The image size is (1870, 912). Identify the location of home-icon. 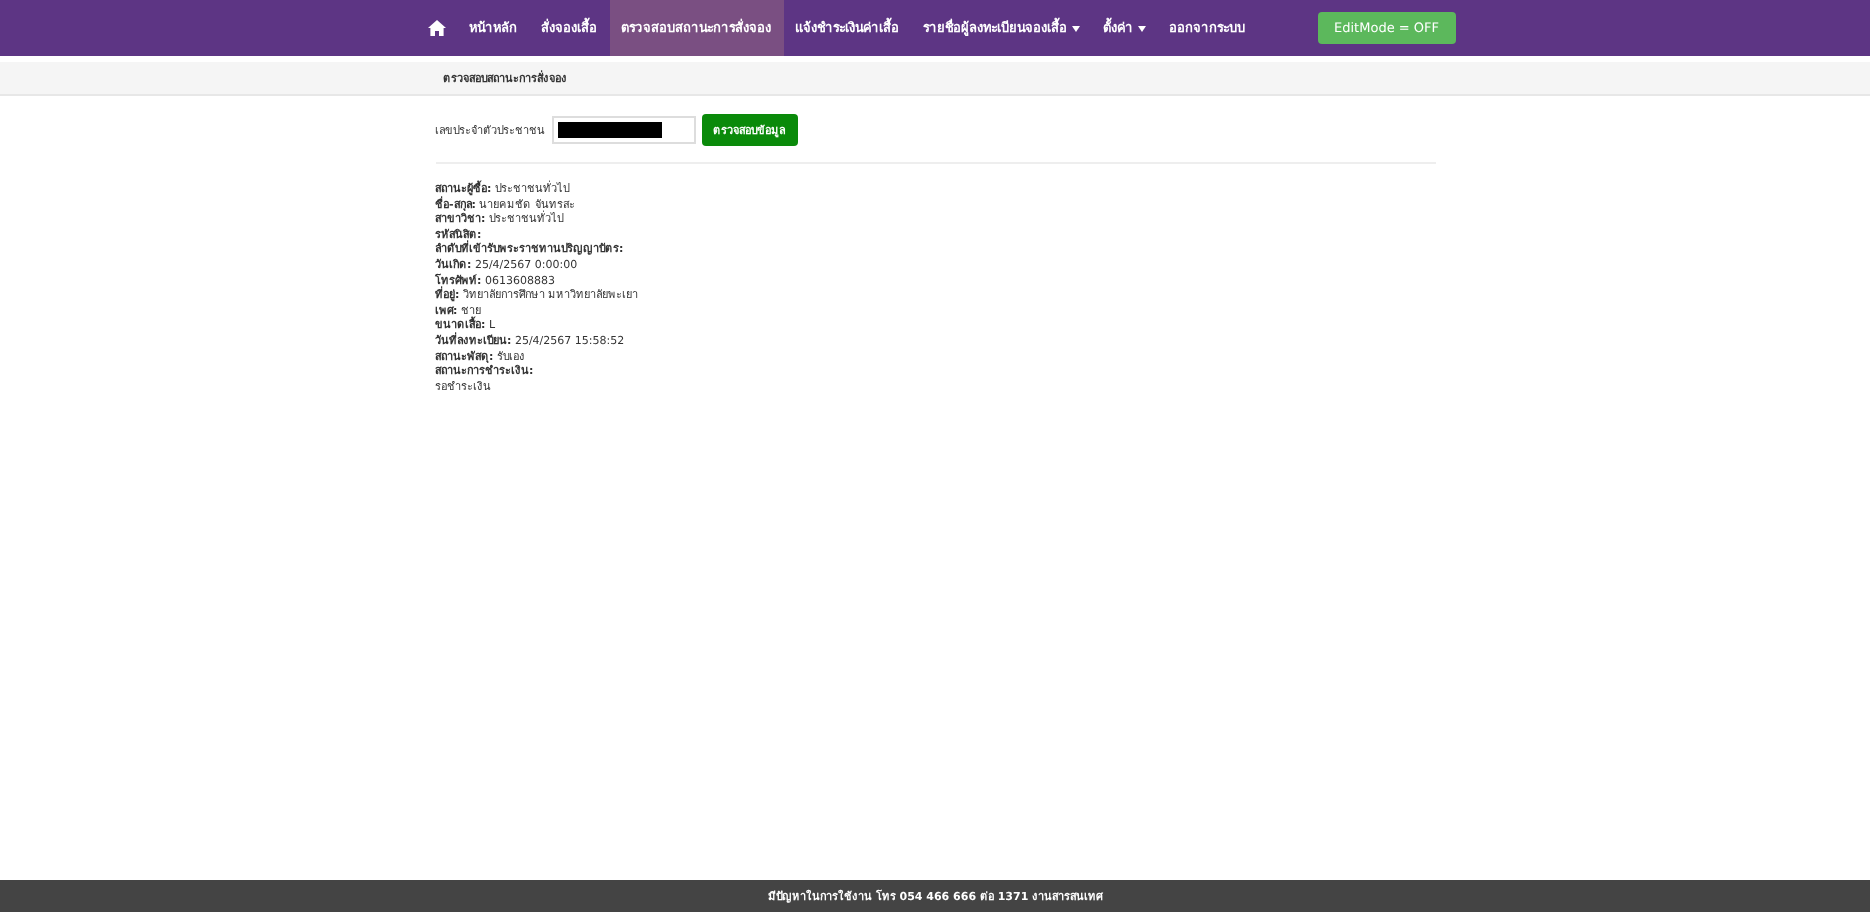
(436, 28).